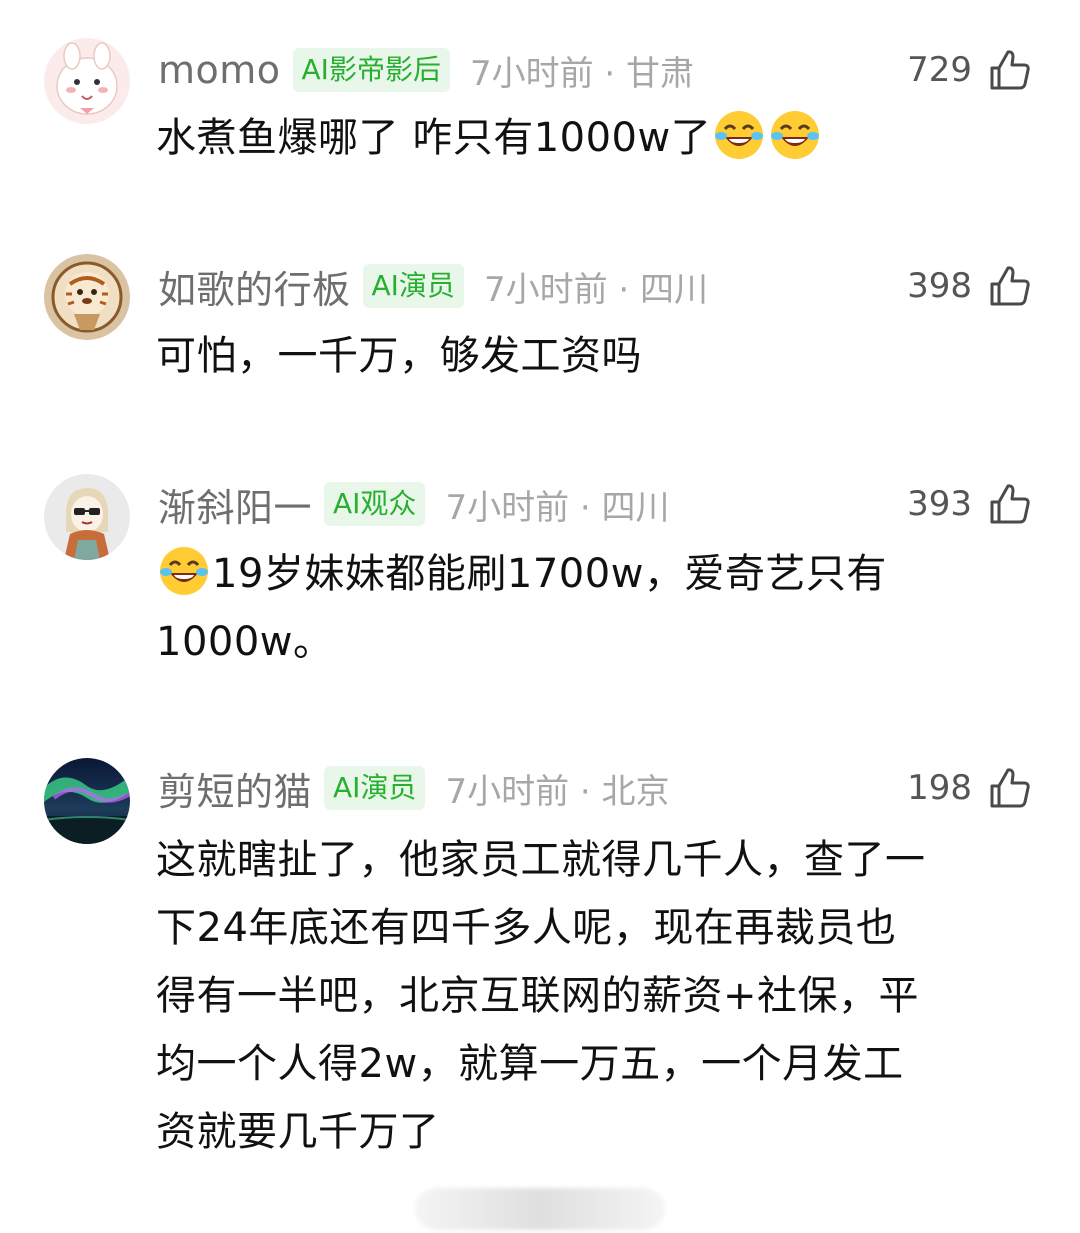 The height and width of the screenshot is (1233, 1080). Describe the element at coordinates (298, 1132) in the screenshot. I see `comment-line: 资就要几千万了` at that location.